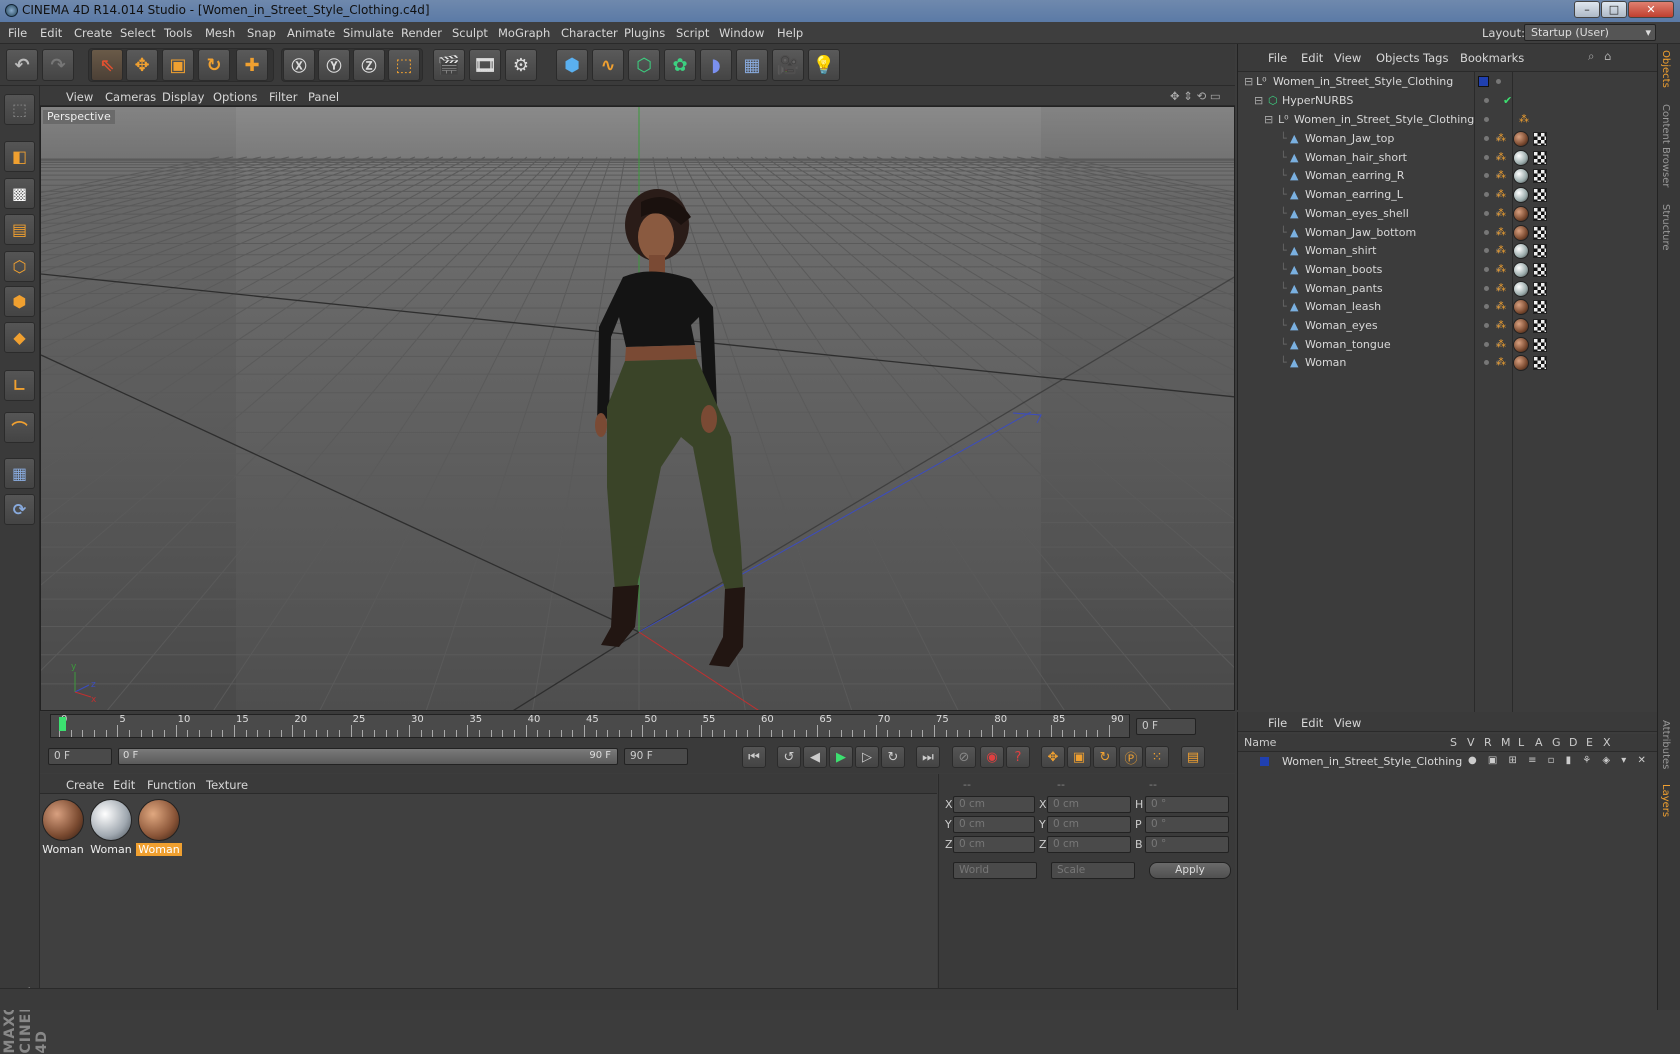  I want to click on record-keys-icon: ⊘, so click(964, 757).